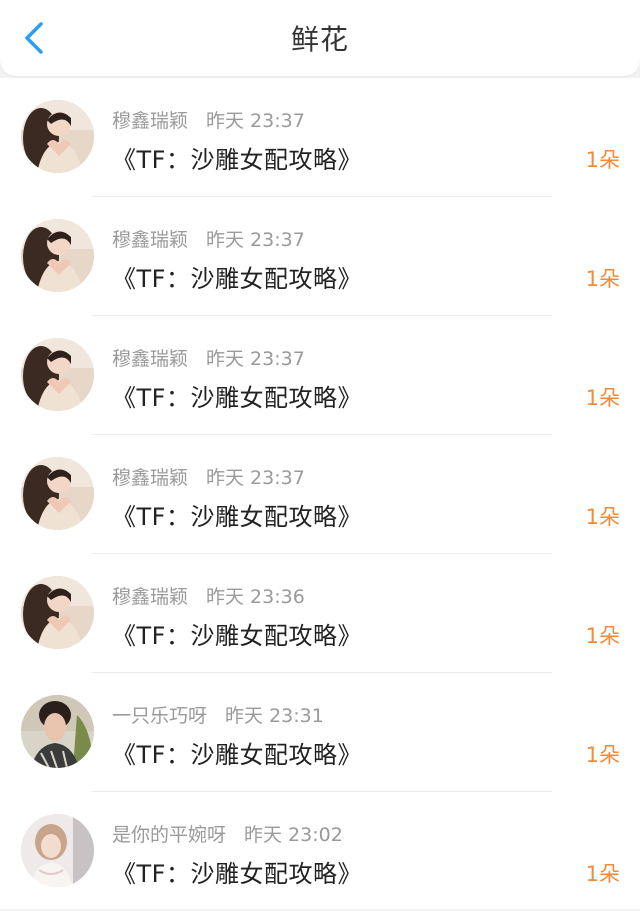 This screenshot has width=640, height=911. Describe the element at coordinates (255, 597) in the screenshot. I see `timestamp: 昨天 23:36` at that location.